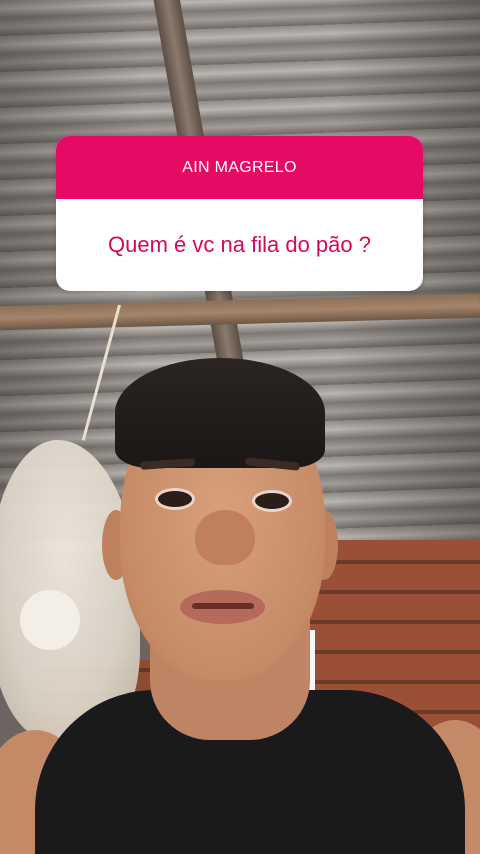 This screenshot has height=854, width=480. What do you see at coordinates (272, 501) in the screenshot?
I see `right-eye` at bounding box center [272, 501].